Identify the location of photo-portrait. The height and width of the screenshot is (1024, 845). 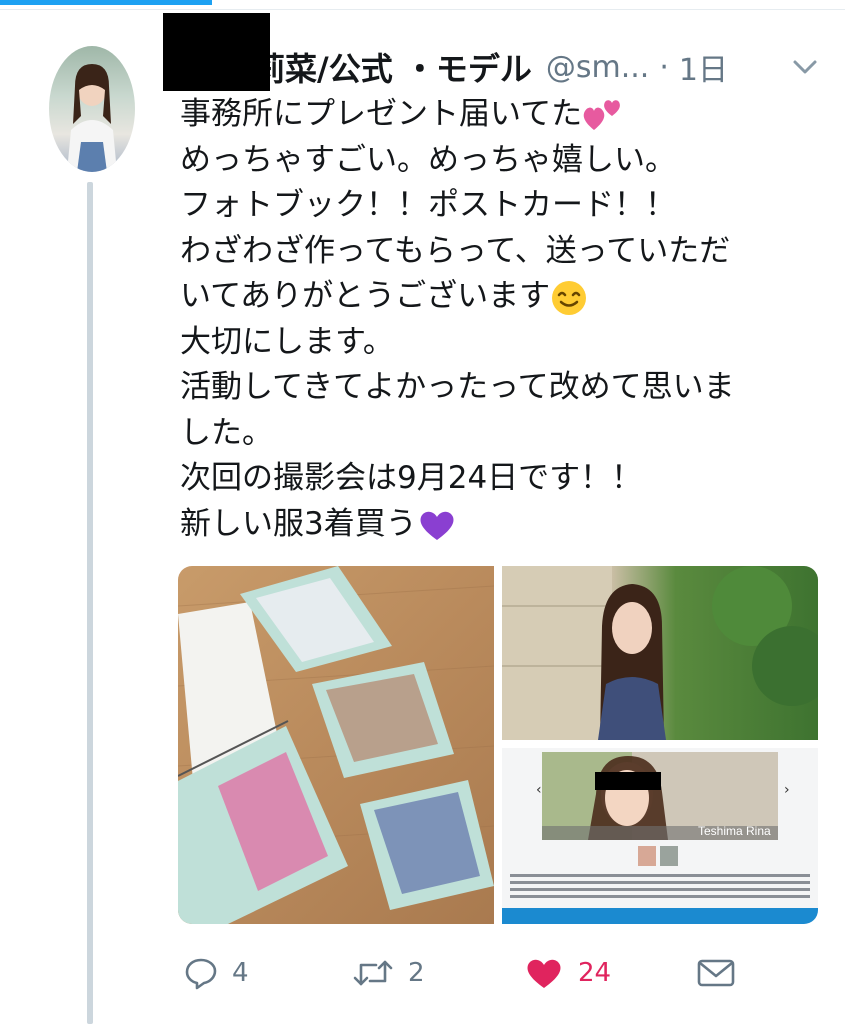
(660, 653).